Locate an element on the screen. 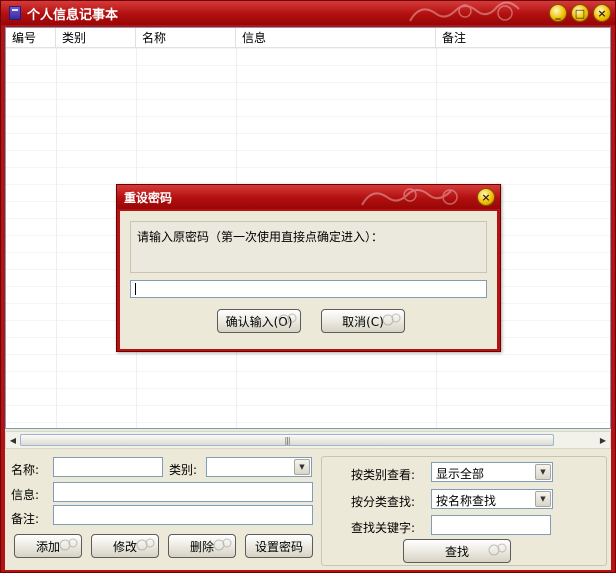 The width and height of the screenshot is (616, 573). search-button: 查找 is located at coordinates (457, 551).